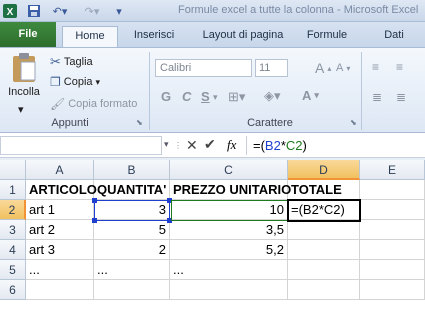 The width and height of the screenshot is (425, 322). I want to click on tab-page-layout: Layout di pagina, so click(243, 36).